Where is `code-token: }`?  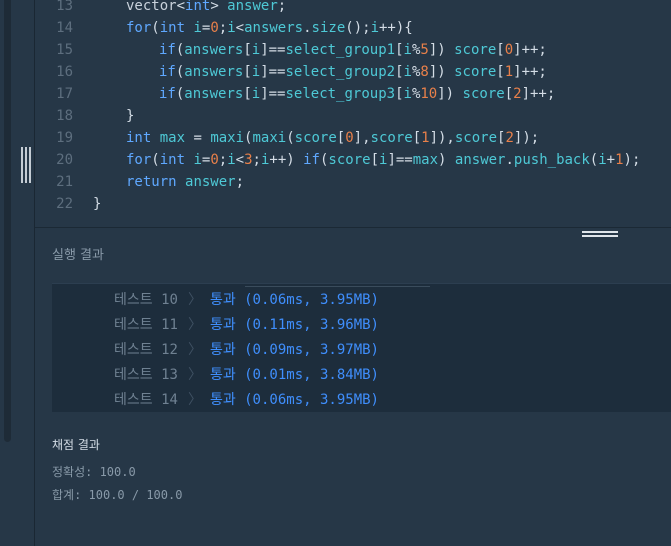 code-token: } is located at coordinates (97, 204).